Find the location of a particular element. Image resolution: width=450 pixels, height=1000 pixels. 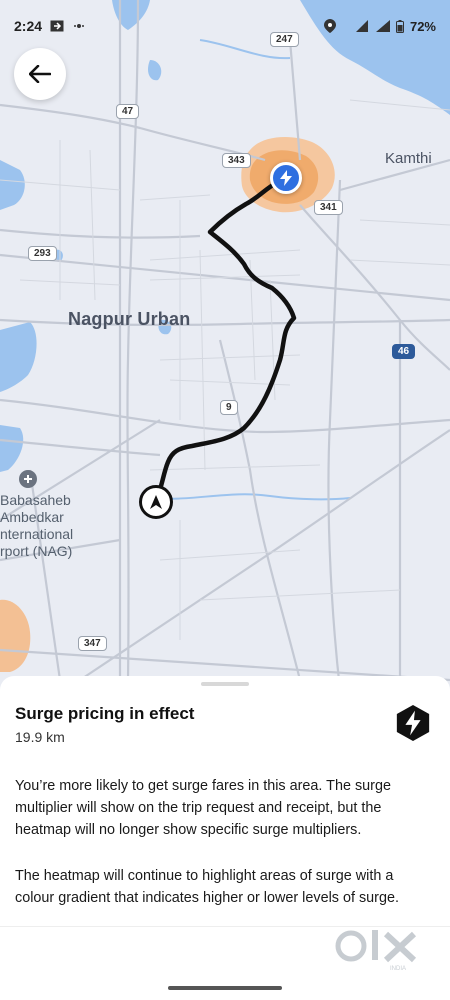

olx-watermark-logo: INDIA is located at coordinates (376, 951).